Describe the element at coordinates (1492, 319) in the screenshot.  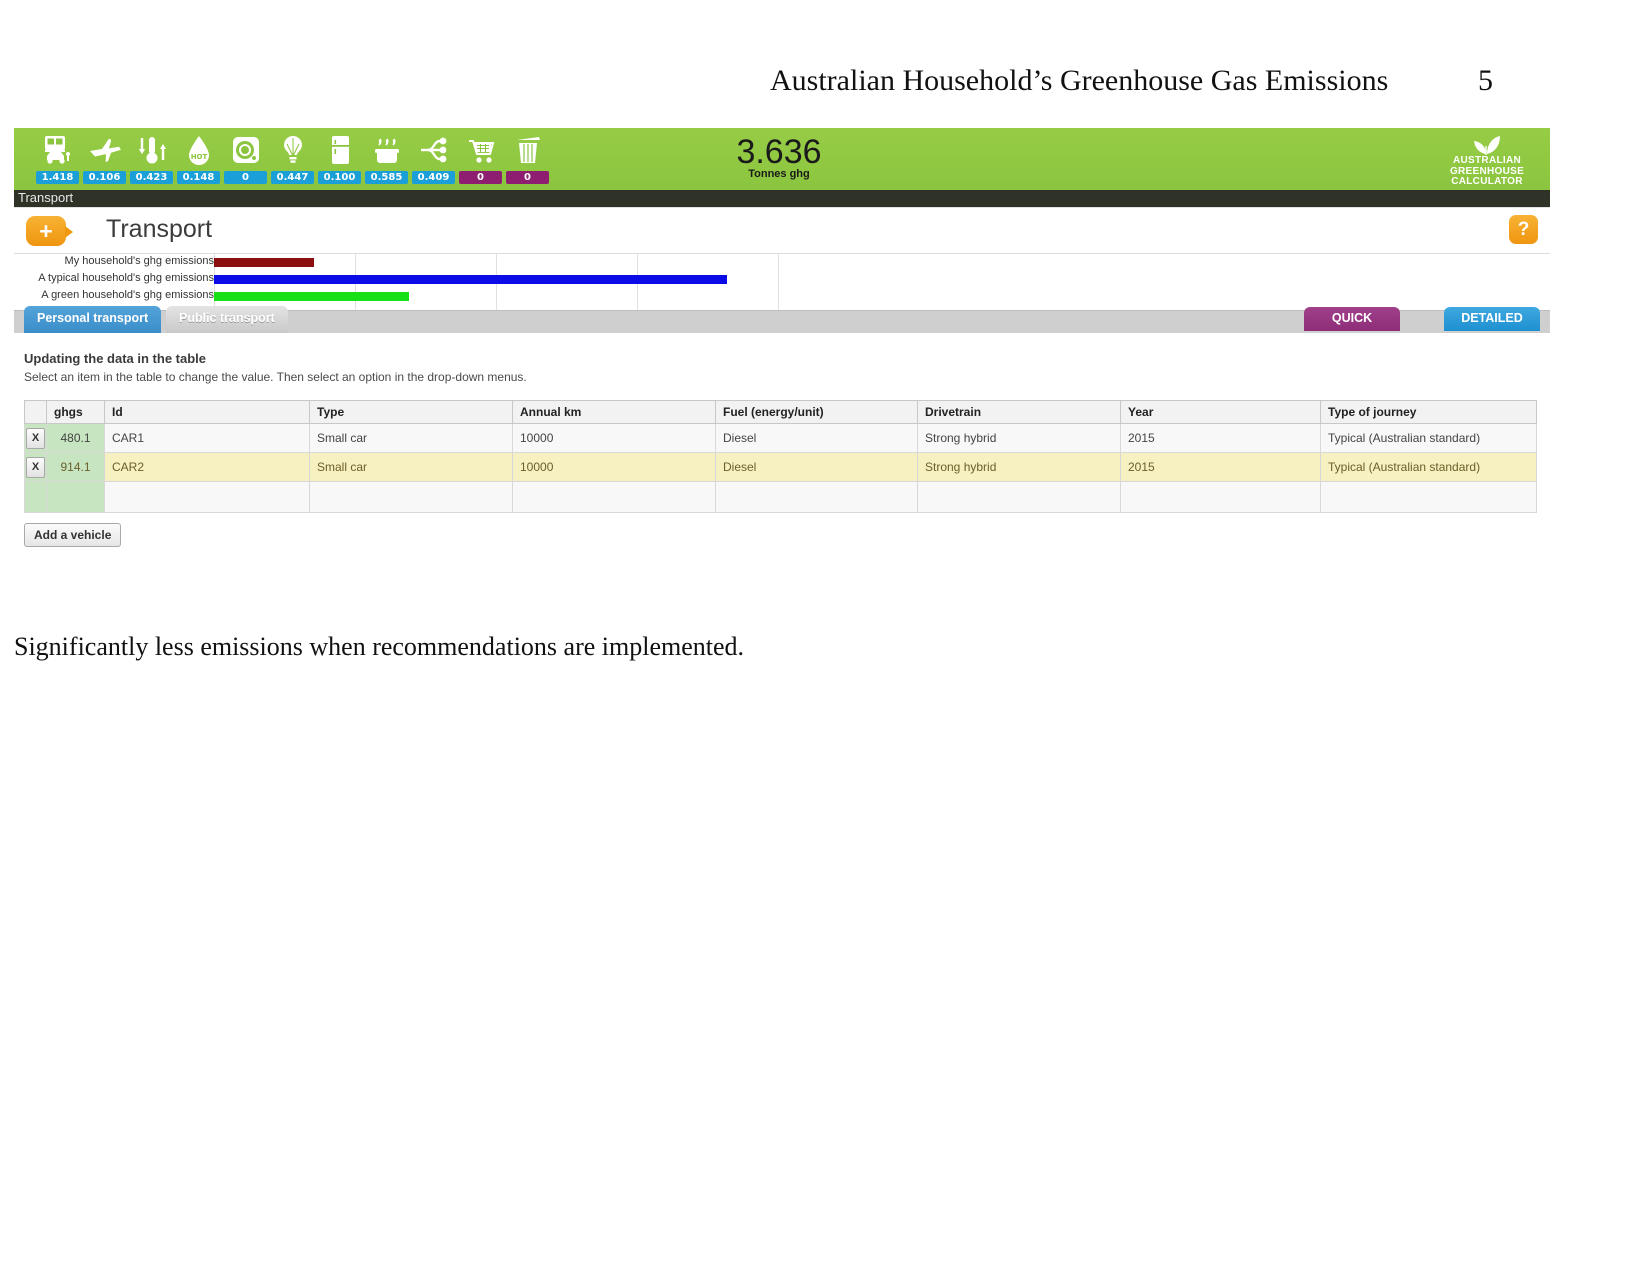
I see `mode-detailed-button: DETAILED` at that location.